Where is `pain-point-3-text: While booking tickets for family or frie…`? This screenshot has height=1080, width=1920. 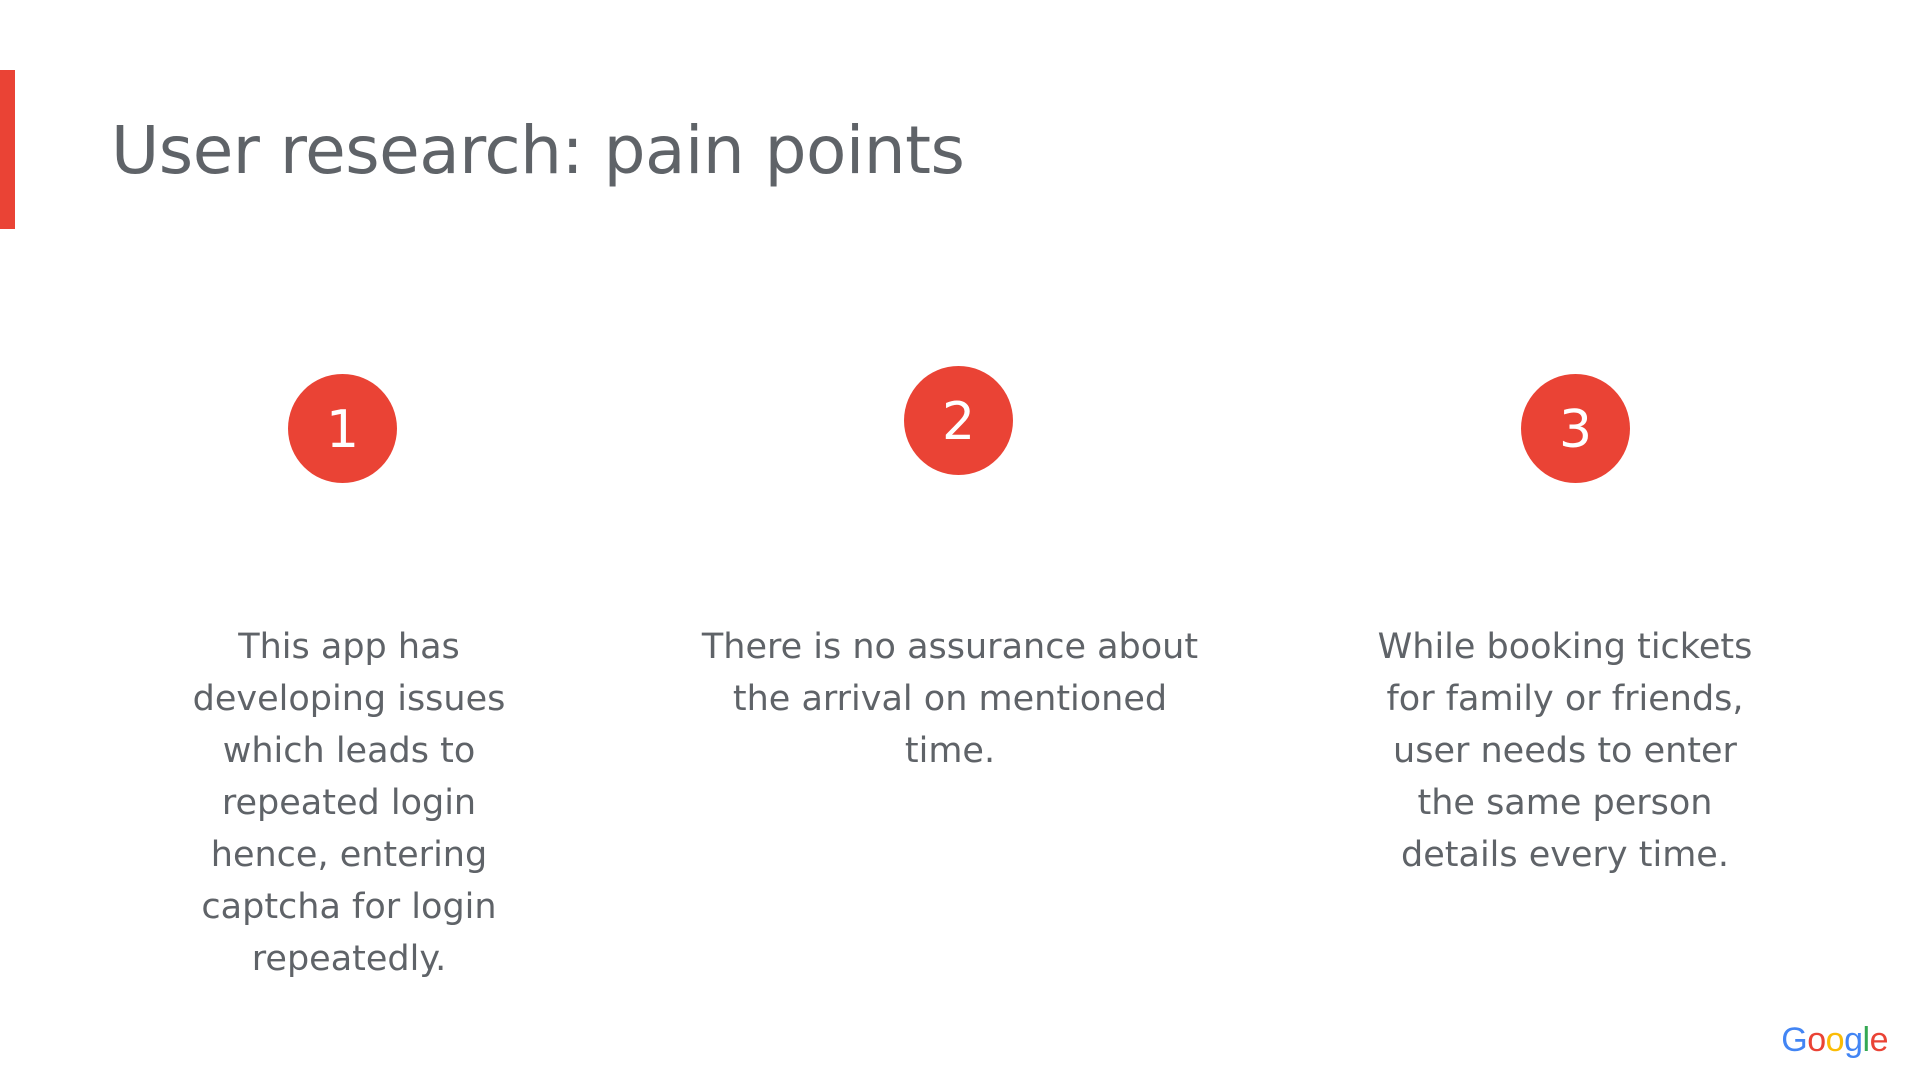
pain-point-3-text: While booking tickets for family or frie… is located at coordinates (1565, 751).